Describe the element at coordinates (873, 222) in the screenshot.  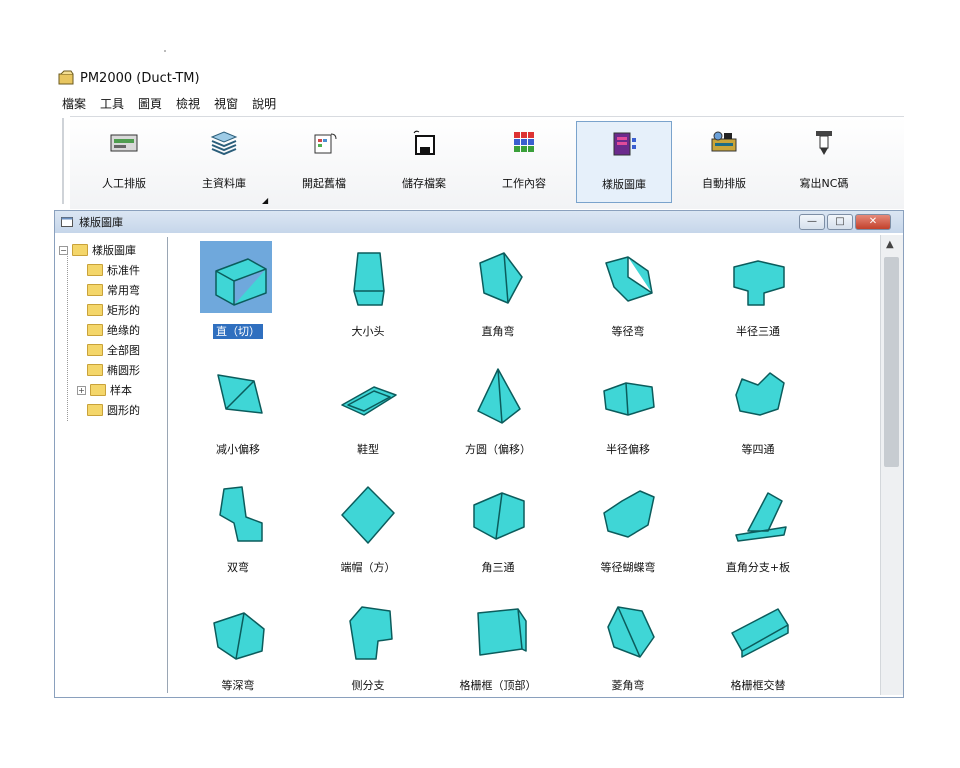
I see `close-button: ✕` at that location.